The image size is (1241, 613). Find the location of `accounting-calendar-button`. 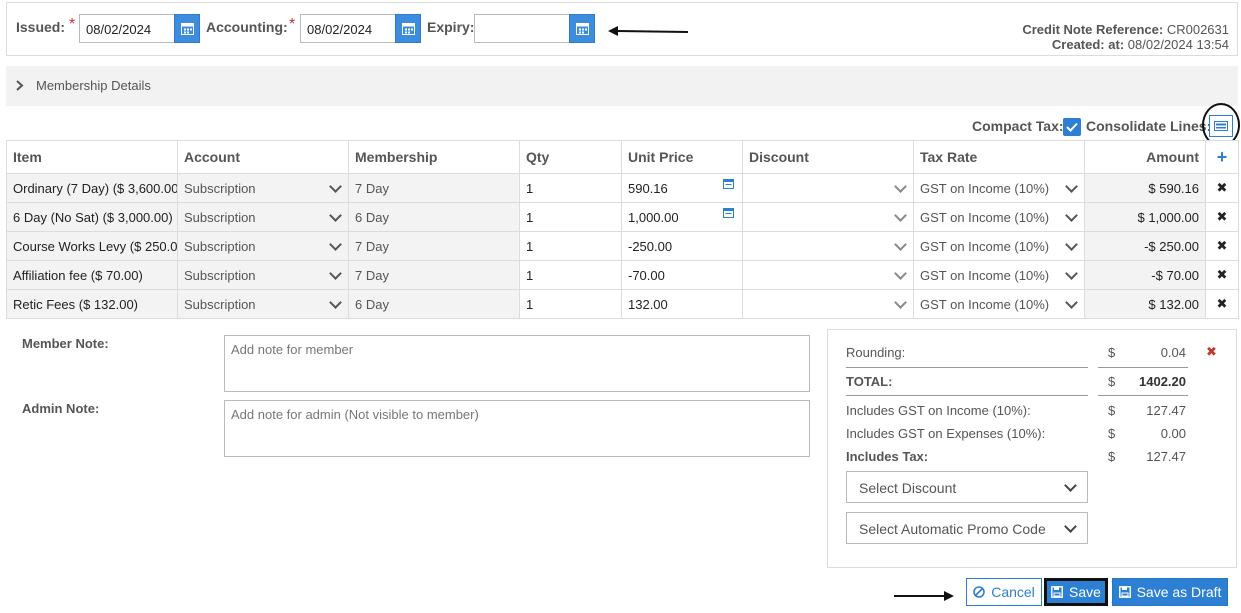

accounting-calendar-button is located at coordinates (408, 28).